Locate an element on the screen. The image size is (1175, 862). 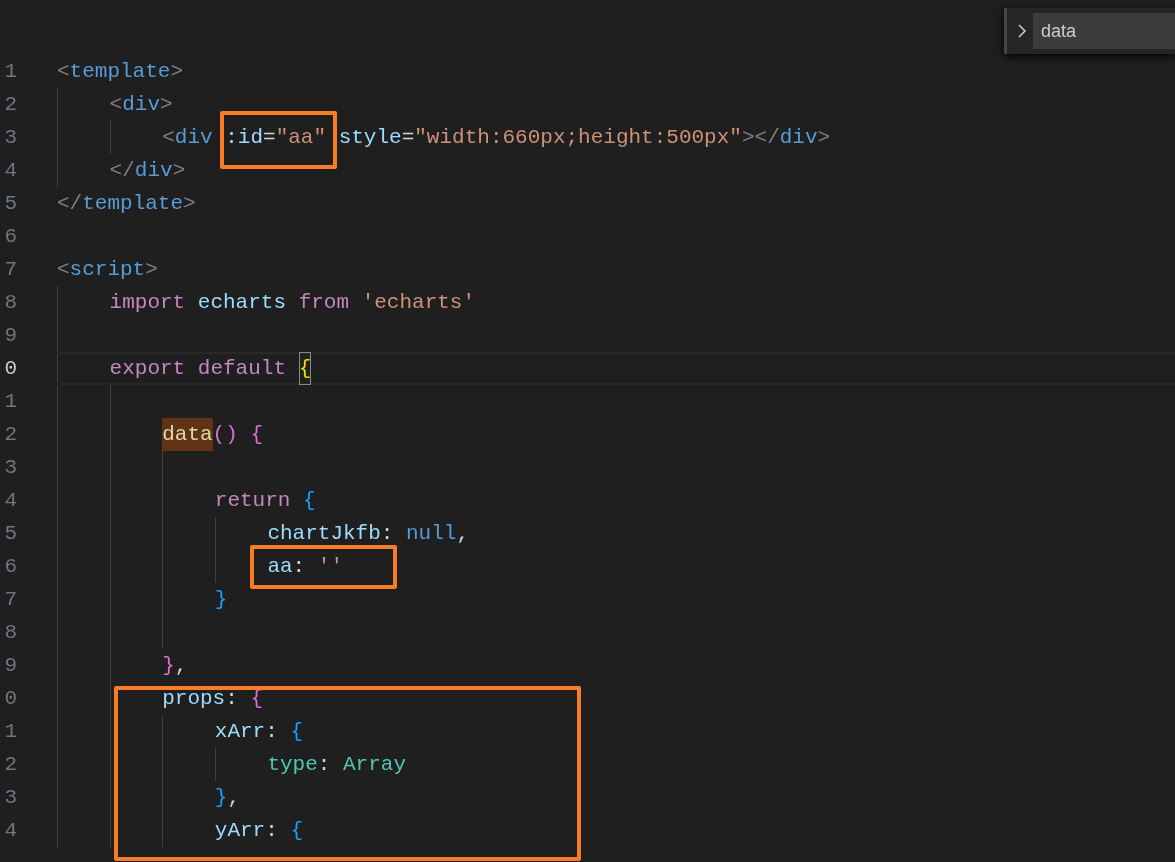
code-token: style is located at coordinates (370, 138).